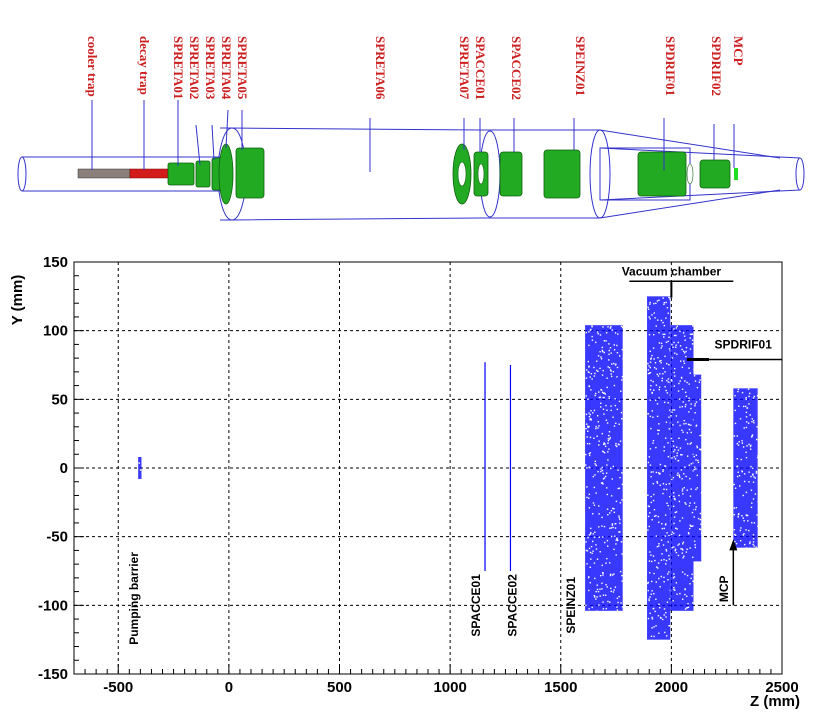 The width and height of the screenshot is (822, 722). Describe the element at coordinates (226, 174) in the screenshot. I see `spreta04-electrode` at that location.